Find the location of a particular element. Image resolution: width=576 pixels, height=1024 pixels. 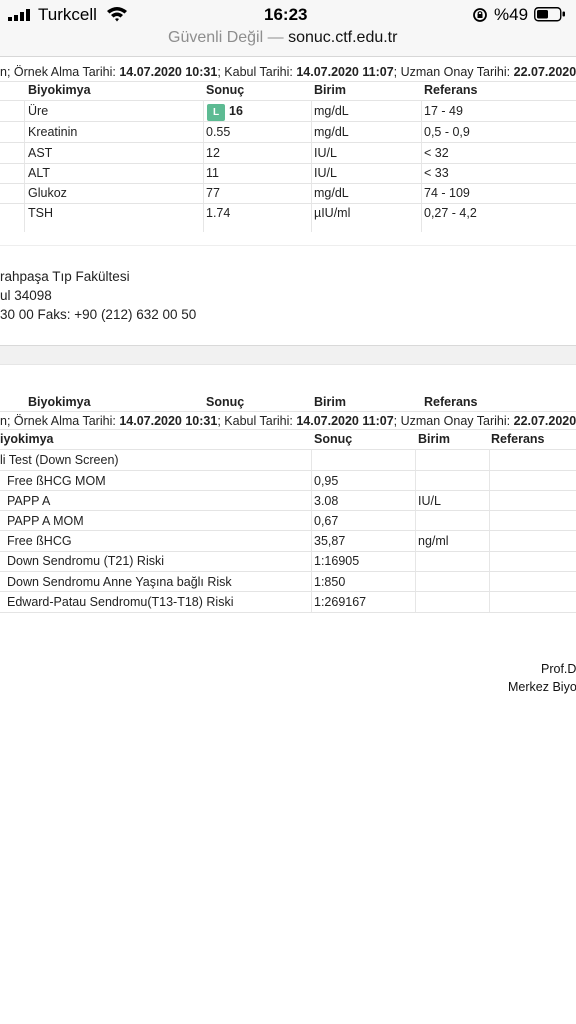

test-result: 1:16905 is located at coordinates (337, 561).